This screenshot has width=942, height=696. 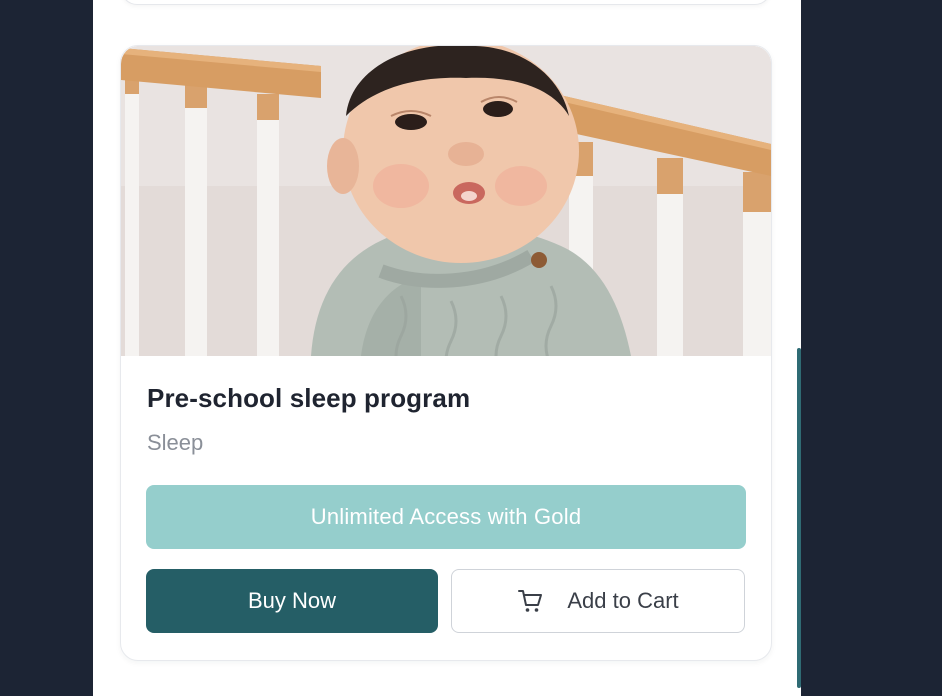 What do you see at coordinates (308, 398) in the screenshot?
I see `product-title: Pre-school sleep program` at bounding box center [308, 398].